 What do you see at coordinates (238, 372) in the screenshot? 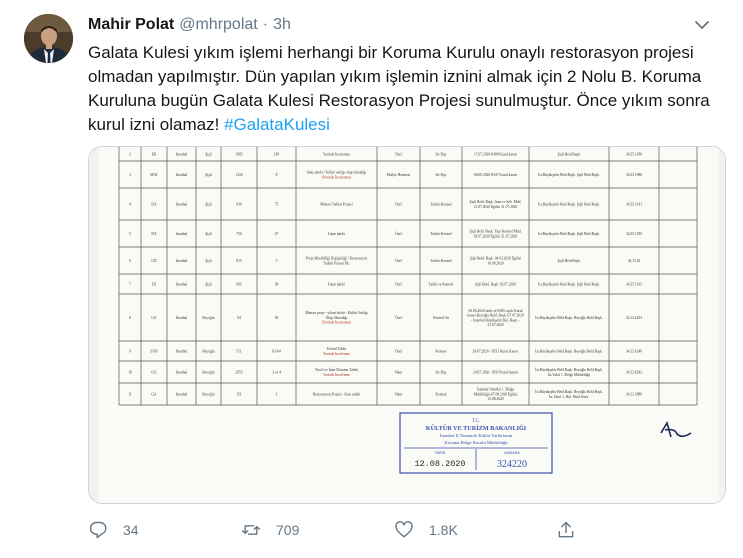
I see `table-cell-ada: 2953` at bounding box center [238, 372].